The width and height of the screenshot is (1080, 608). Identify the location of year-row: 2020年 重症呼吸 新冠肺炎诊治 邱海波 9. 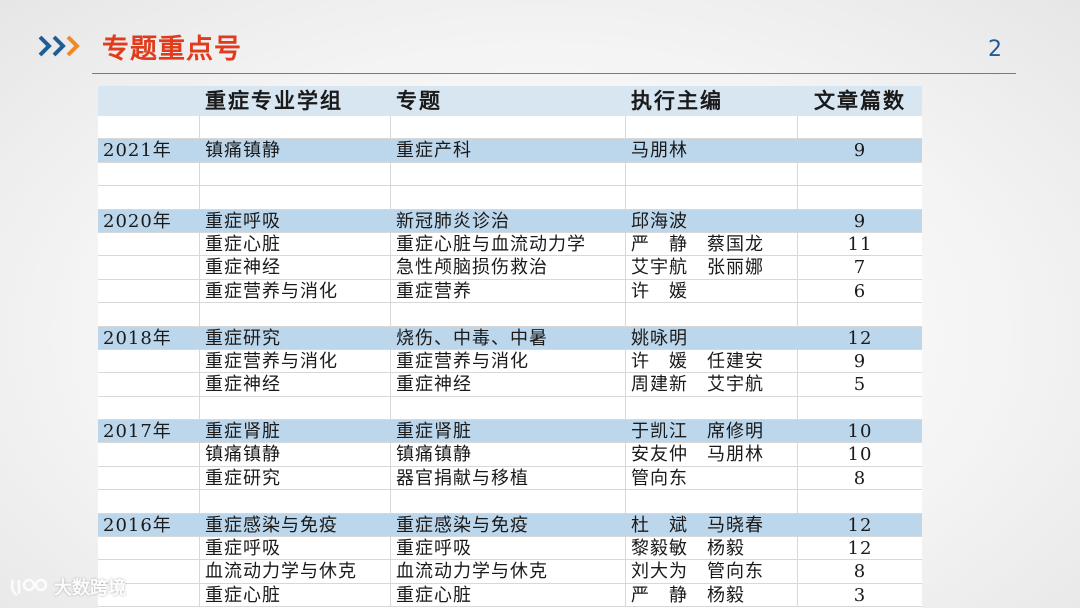
(510, 221).